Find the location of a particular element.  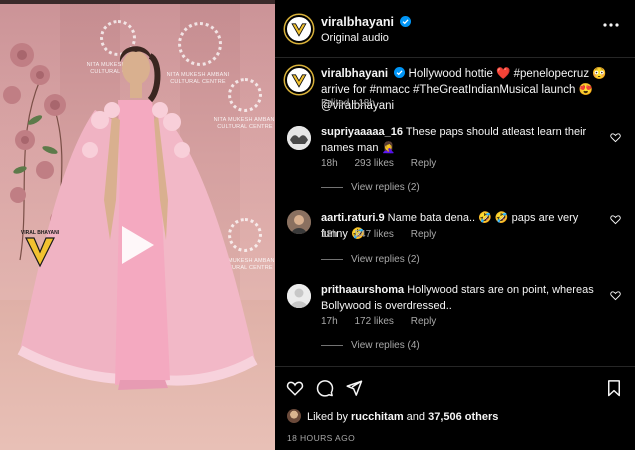

author-username: viralbhayani is located at coordinates (366, 22).